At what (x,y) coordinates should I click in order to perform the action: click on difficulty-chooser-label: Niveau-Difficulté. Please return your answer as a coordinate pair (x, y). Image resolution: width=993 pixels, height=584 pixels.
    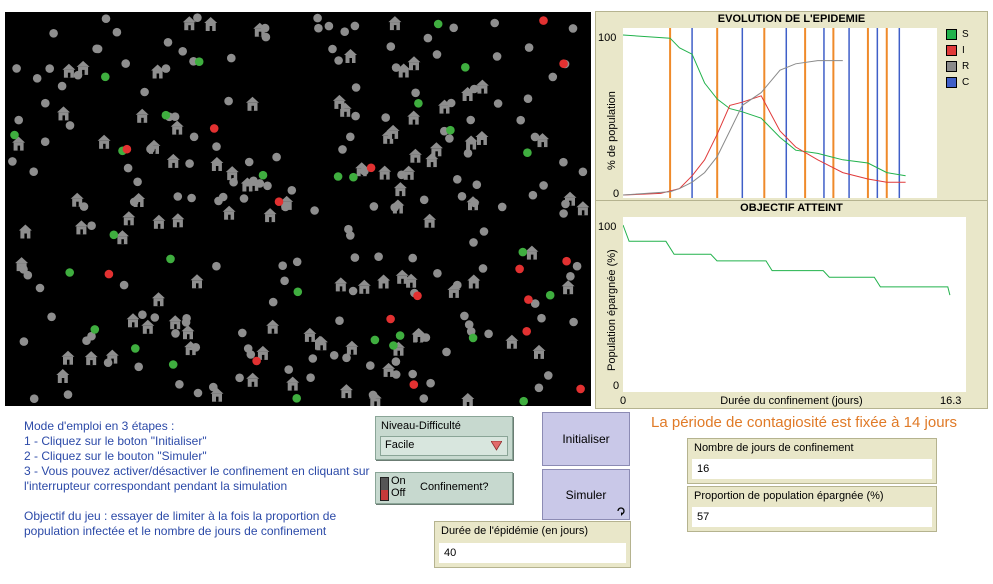
    Looking at the image, I should click on (421, 426).